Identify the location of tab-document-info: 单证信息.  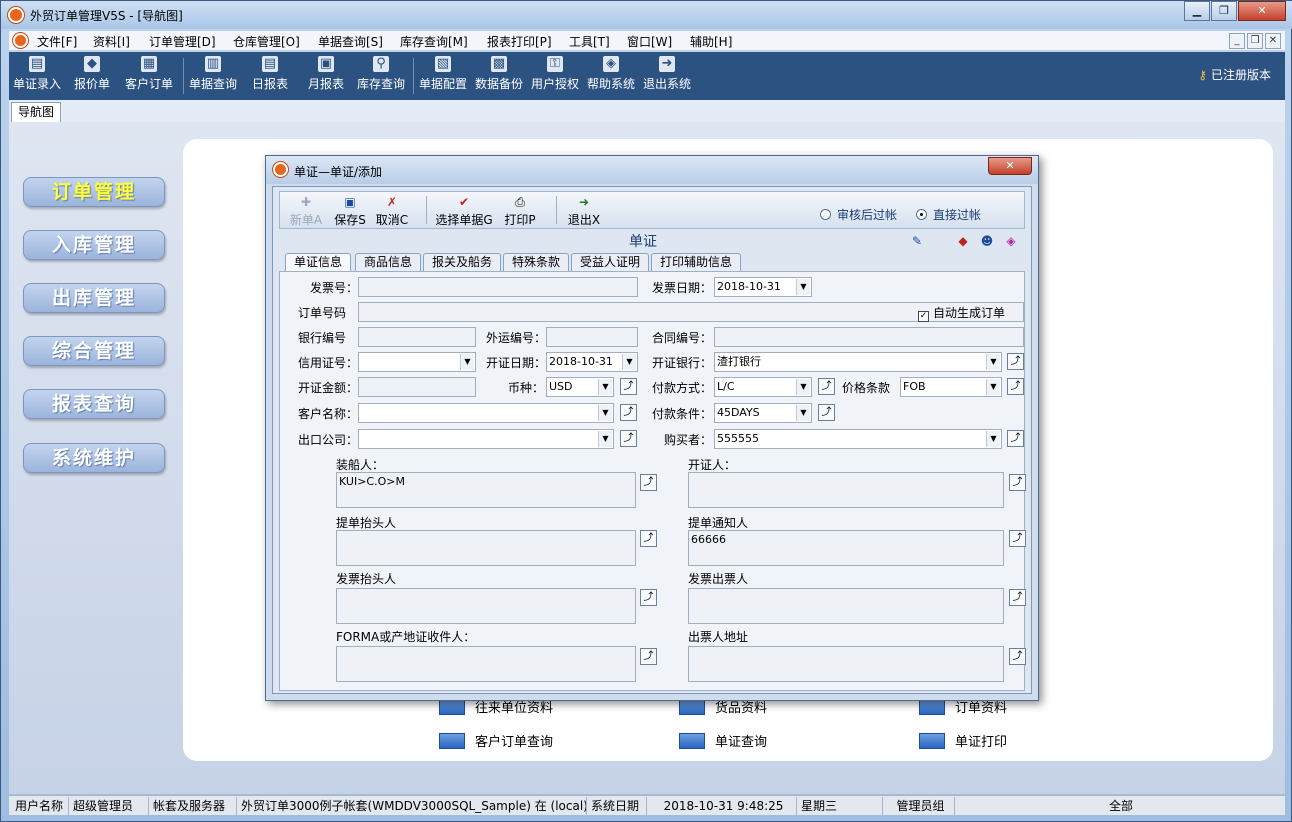
(318, 262).